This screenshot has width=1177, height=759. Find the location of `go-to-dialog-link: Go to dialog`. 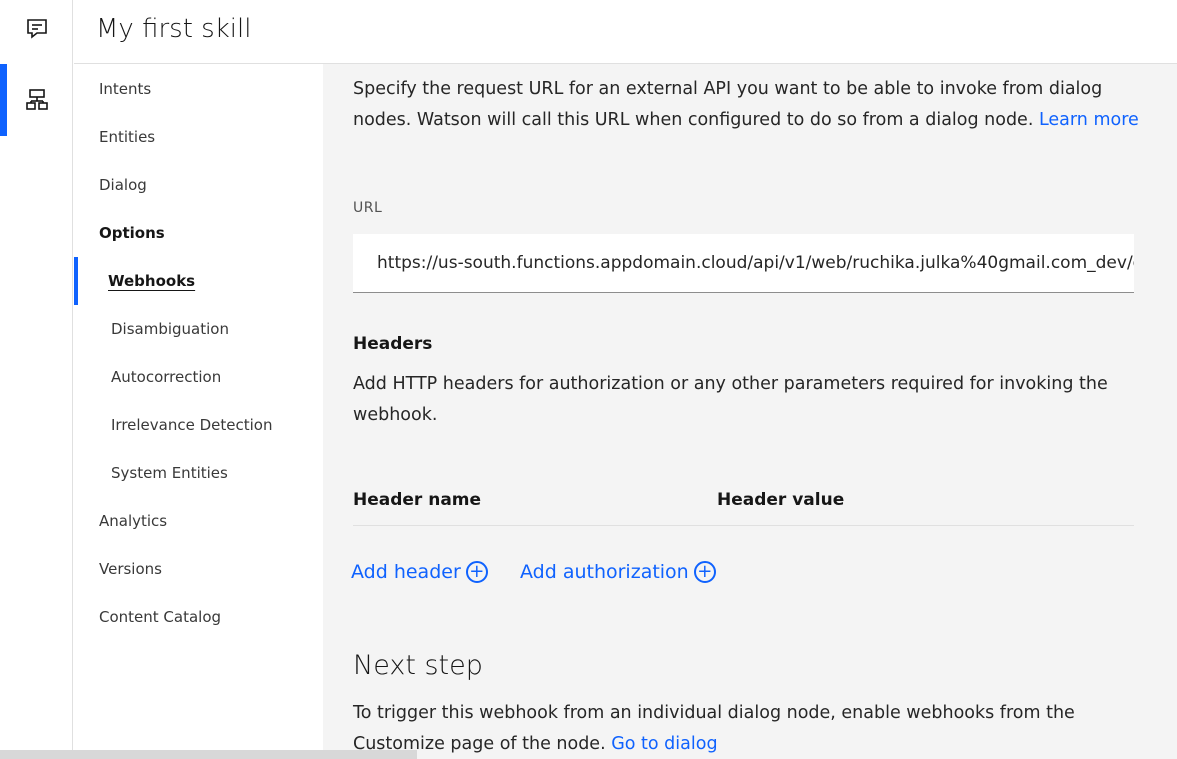

go-to-dialog-link: Go to dialog is located at coordinates (664, 744).